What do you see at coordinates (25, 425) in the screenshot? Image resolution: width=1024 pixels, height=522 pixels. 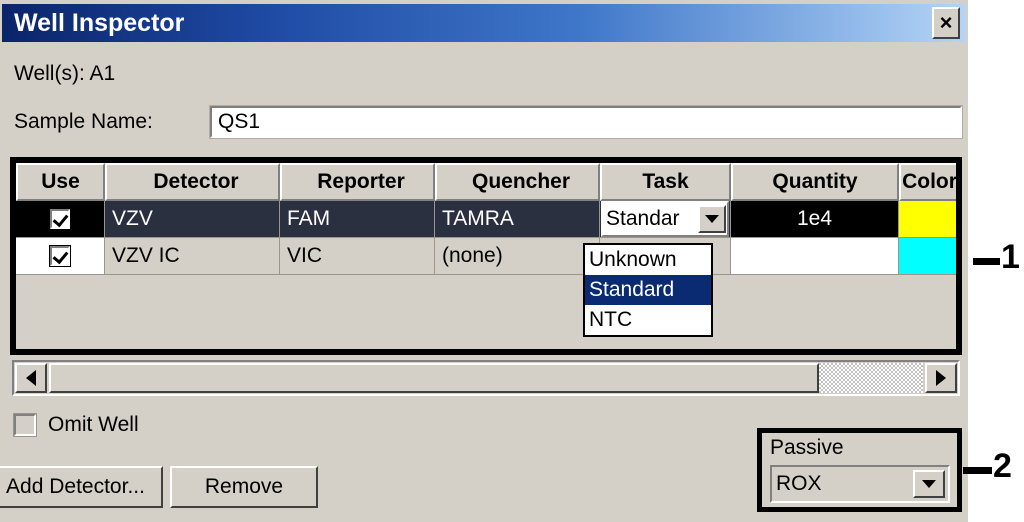 I see `omit-well-checkbox` at bounding box center [25, 425].